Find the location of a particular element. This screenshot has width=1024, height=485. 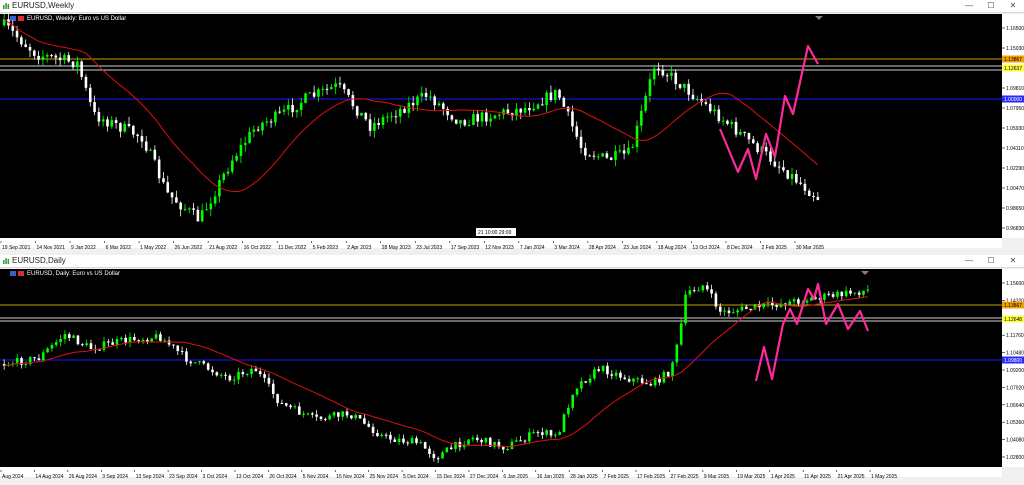

weekly-titlebar: EURUSD,Weekly — ☐ ✕ is located at coordinates (512, 6).